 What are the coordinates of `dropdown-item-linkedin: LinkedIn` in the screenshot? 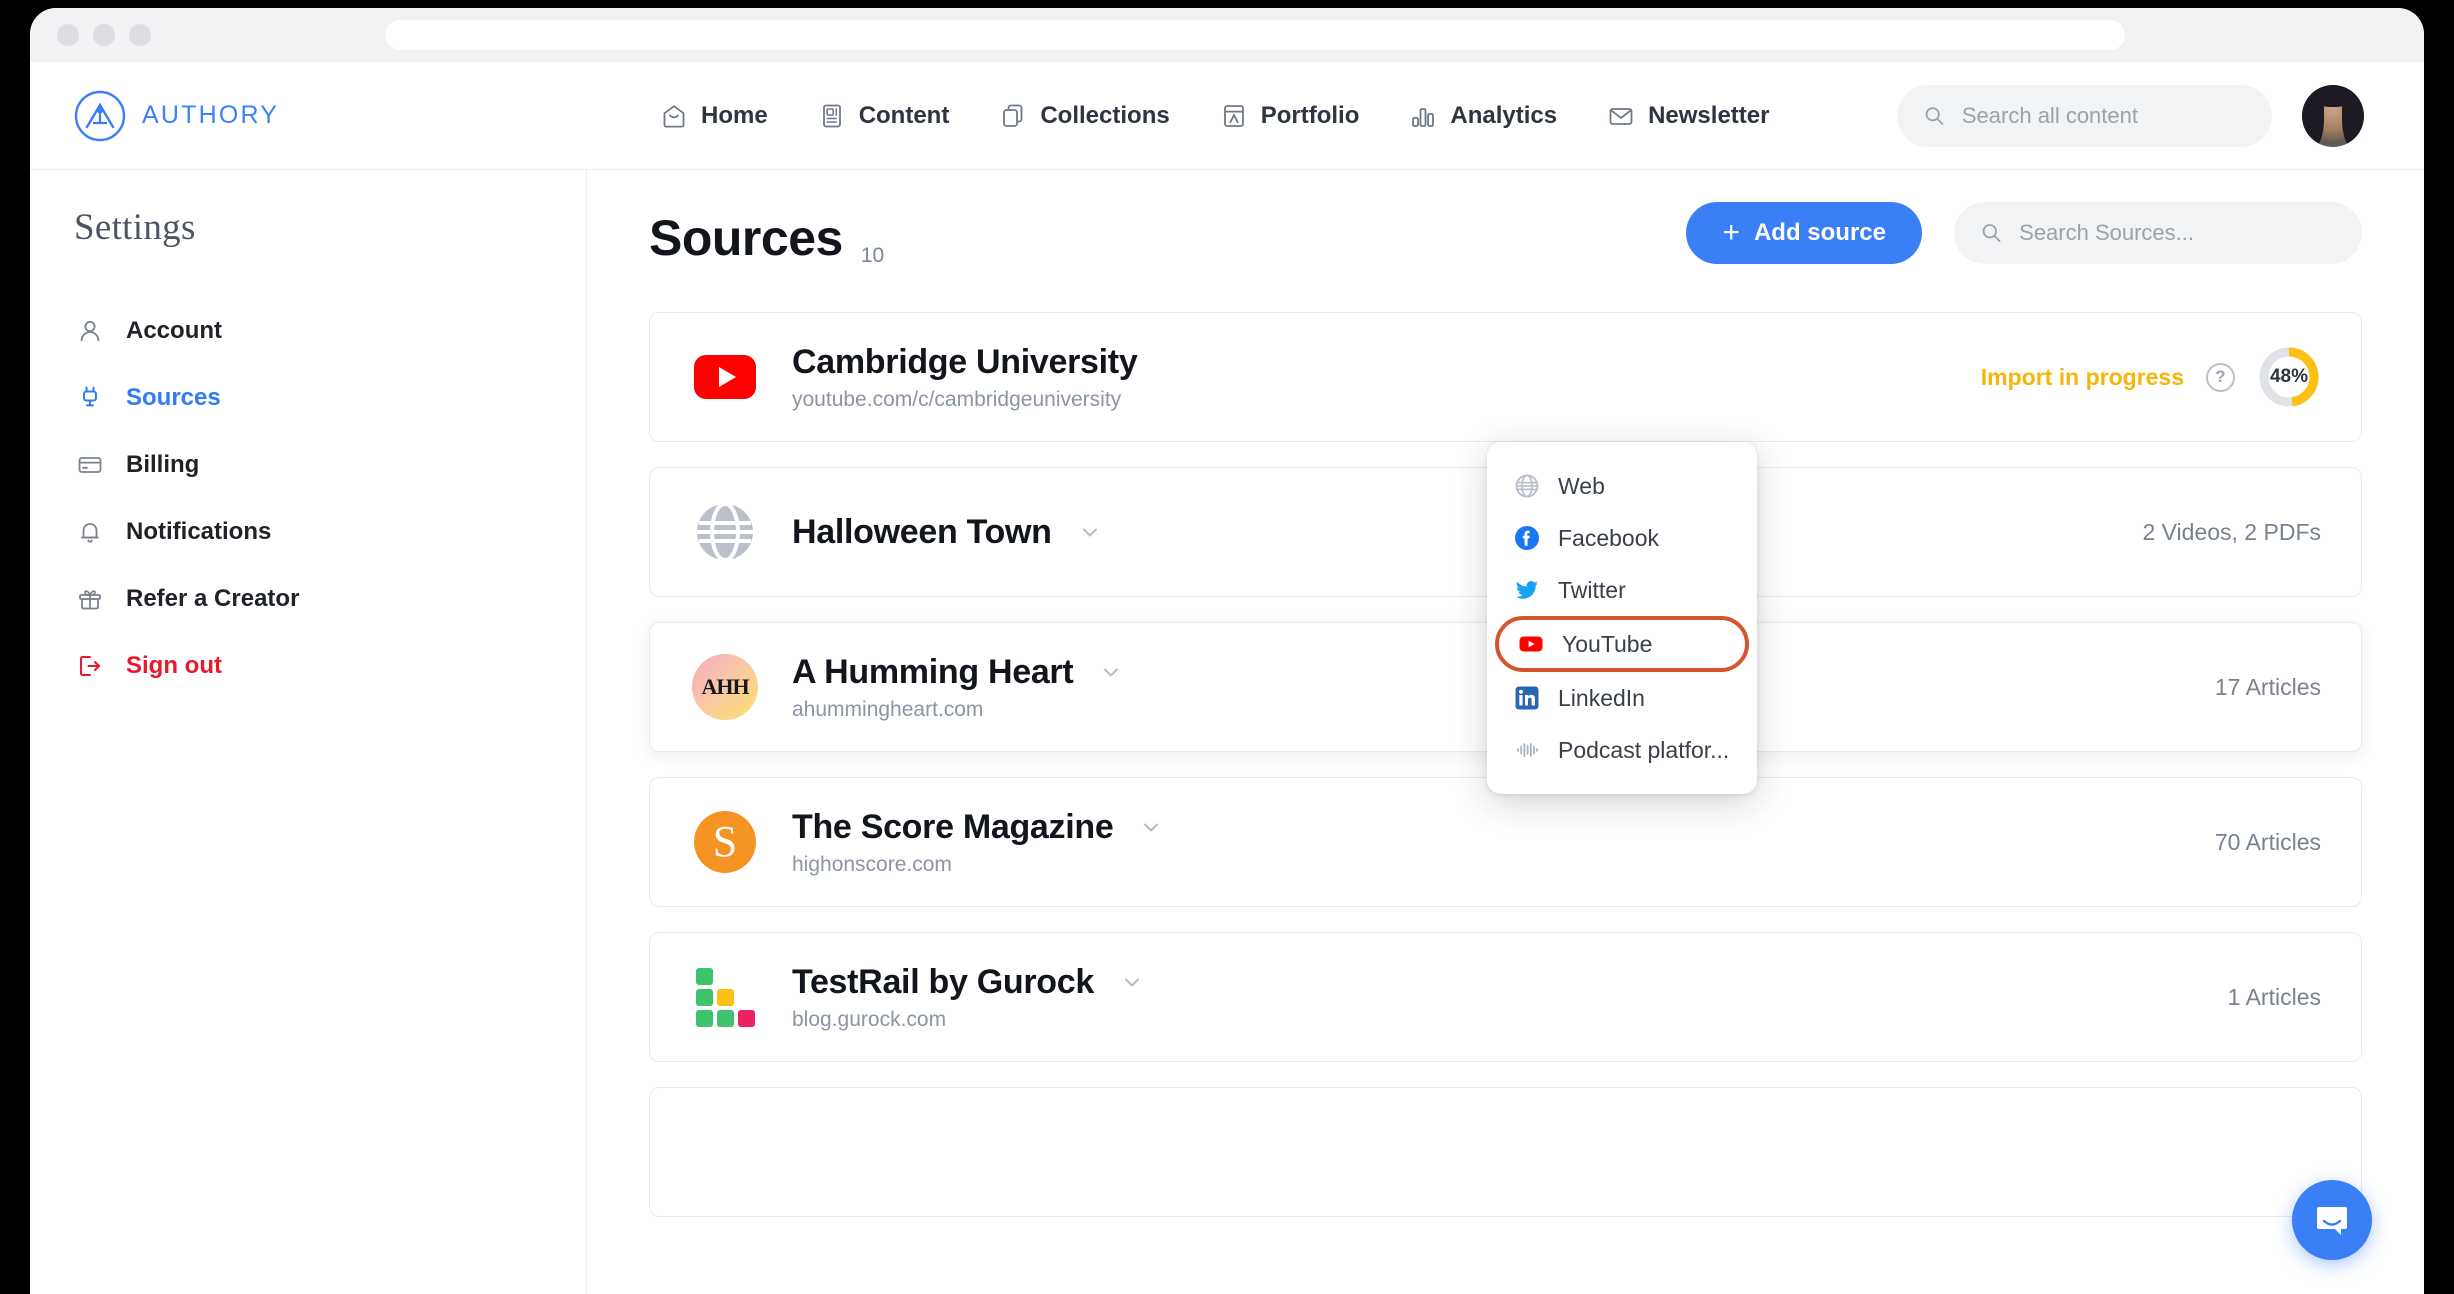 It's located at (1622, 698).